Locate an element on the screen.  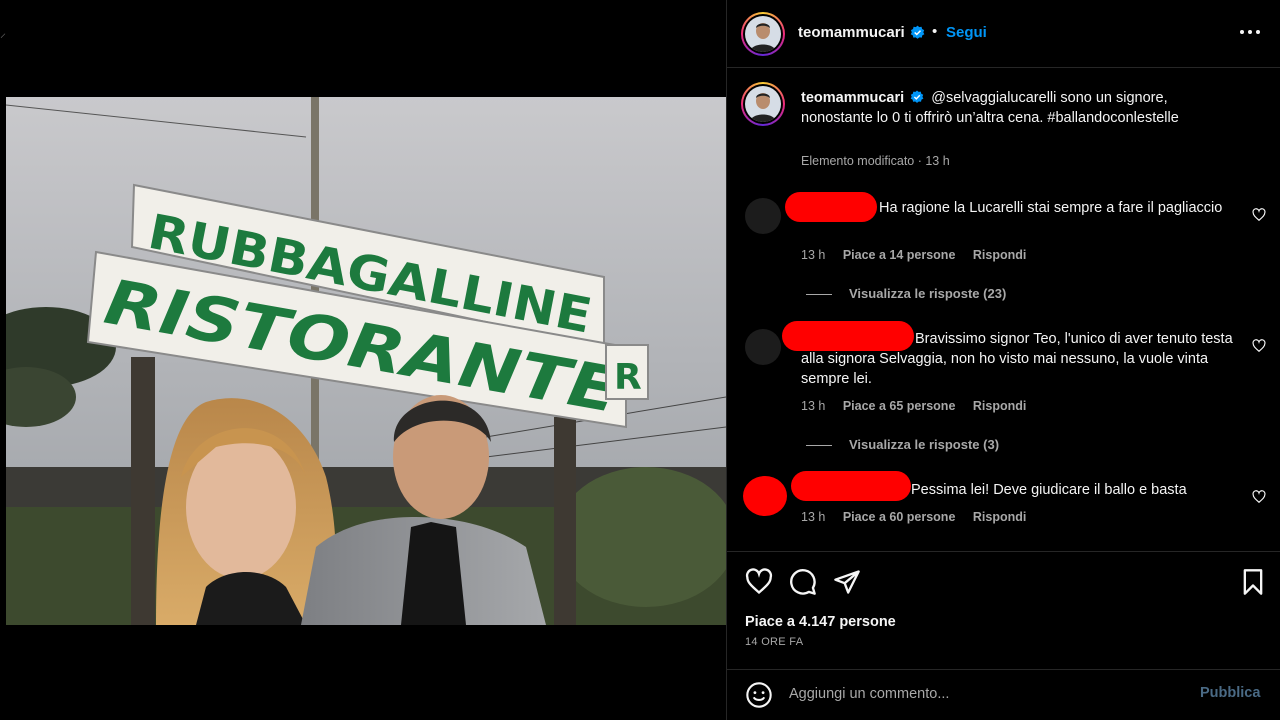
caption-edited-meta: Elemento modificato · 13 h is located at coordinates (875, 161).